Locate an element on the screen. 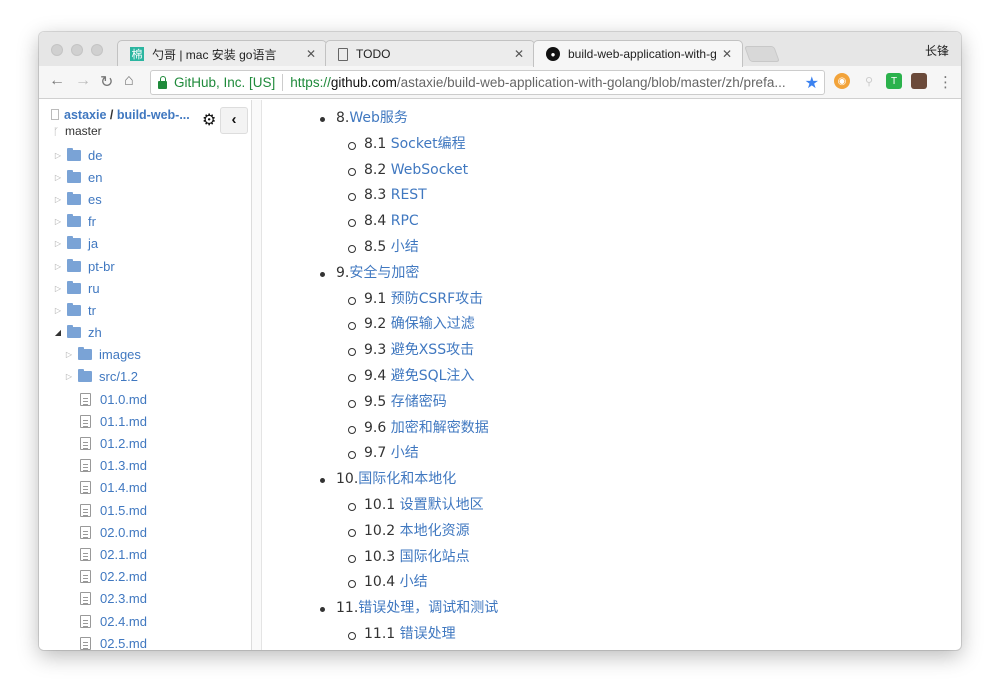 Image resolution: width=1000 pixels, height=696 pixels. tab-1: 棉 勺哥 | mac 安装 go语言 ✕ is located at coordinates (222, 53).